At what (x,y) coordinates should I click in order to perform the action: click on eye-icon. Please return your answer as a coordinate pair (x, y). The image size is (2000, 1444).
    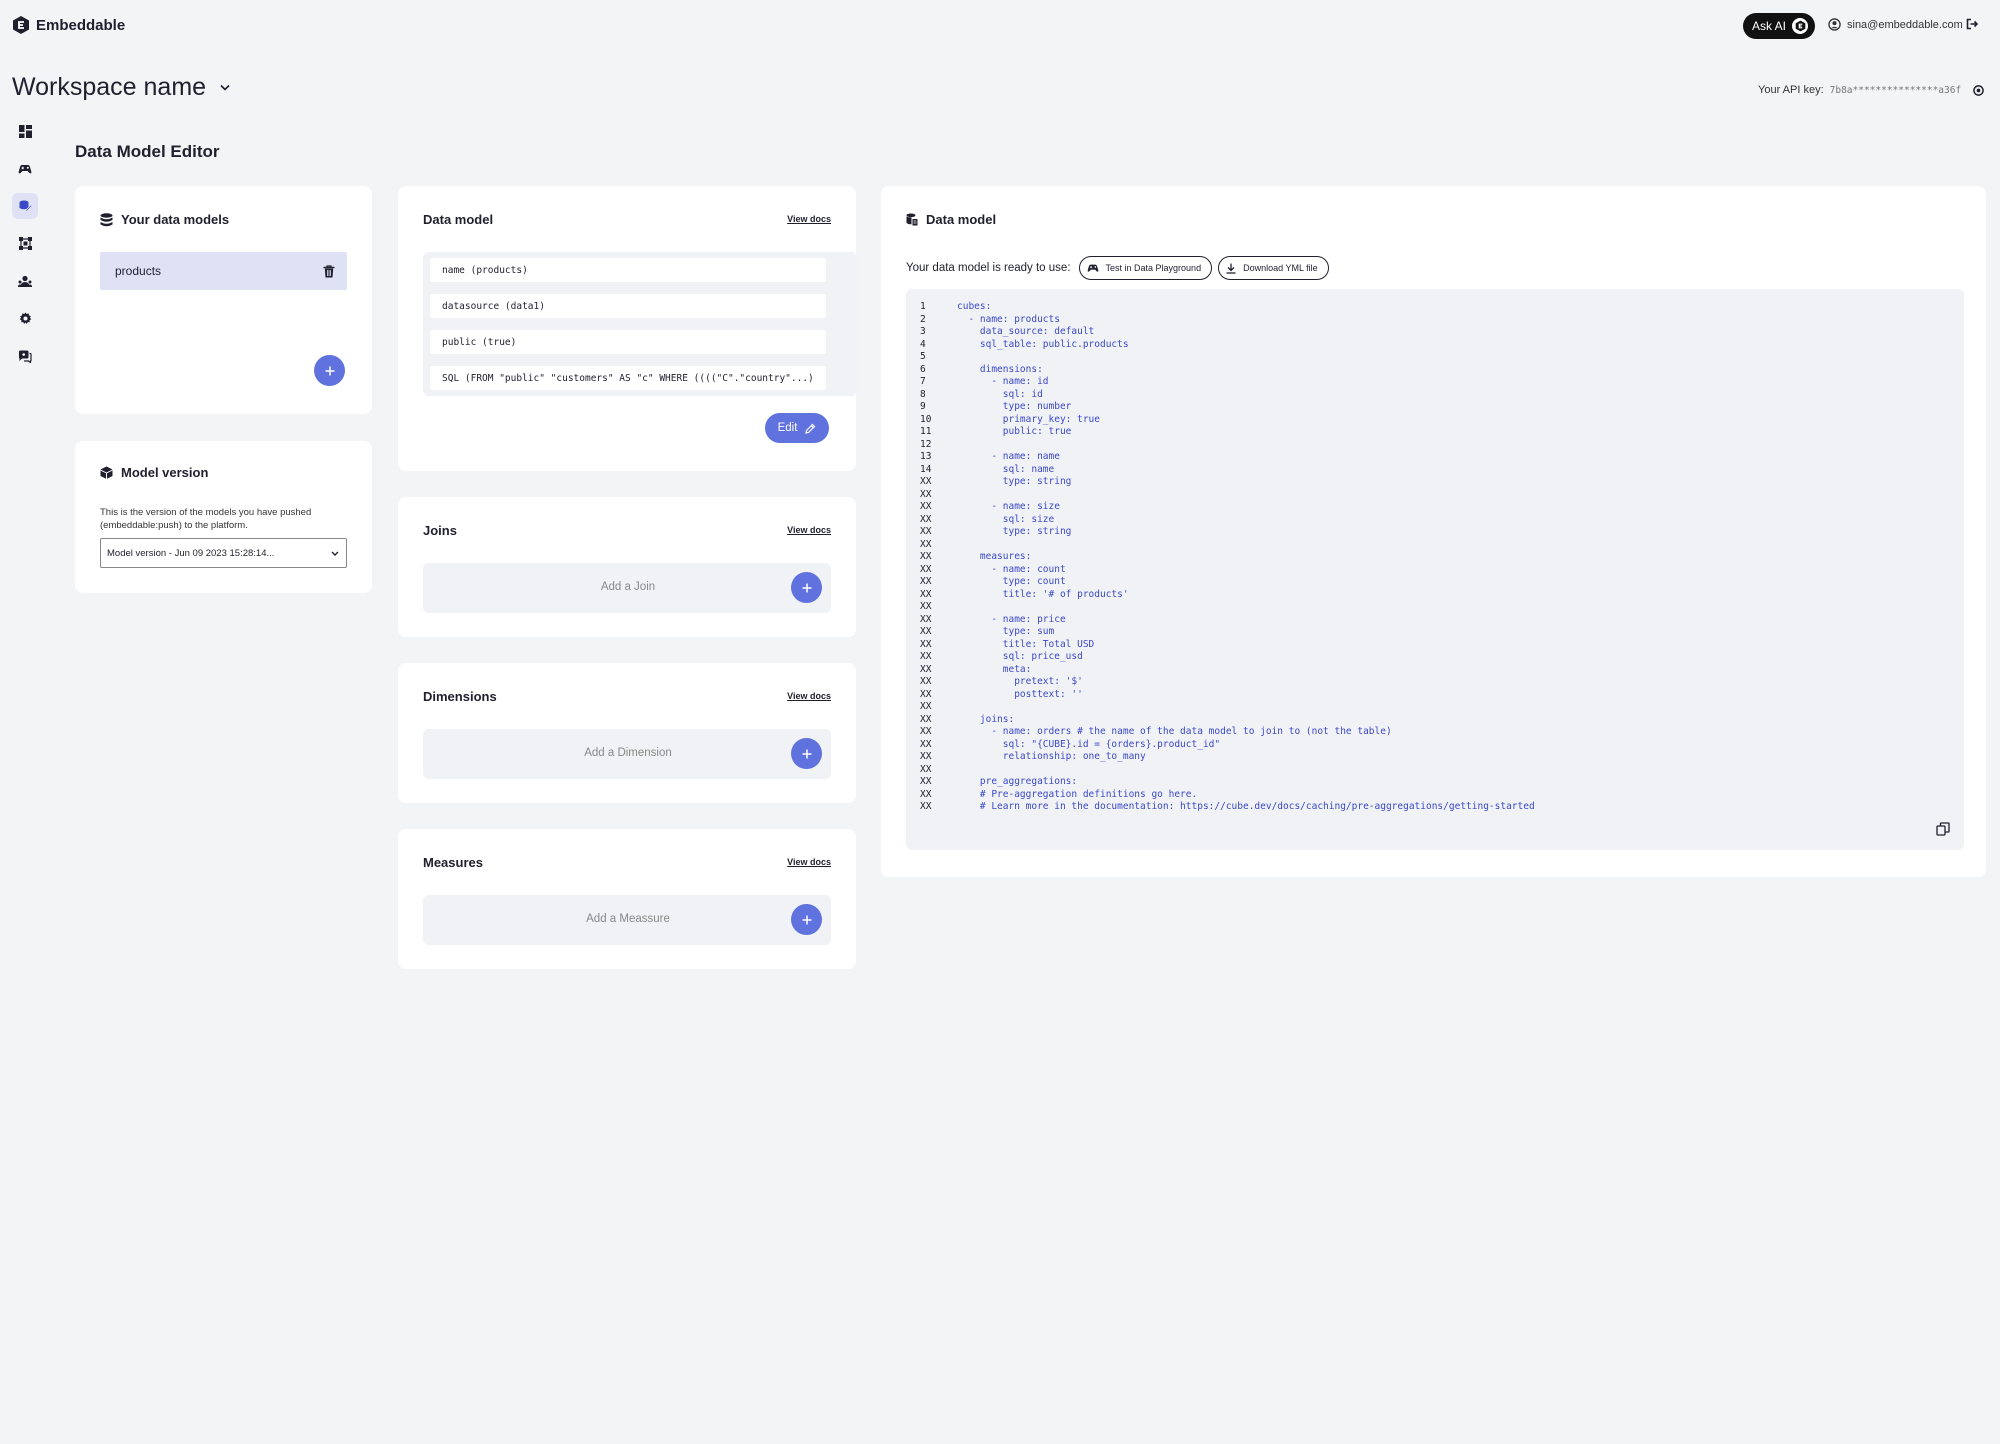
    Looking at the image, I should click on (1979, 90).